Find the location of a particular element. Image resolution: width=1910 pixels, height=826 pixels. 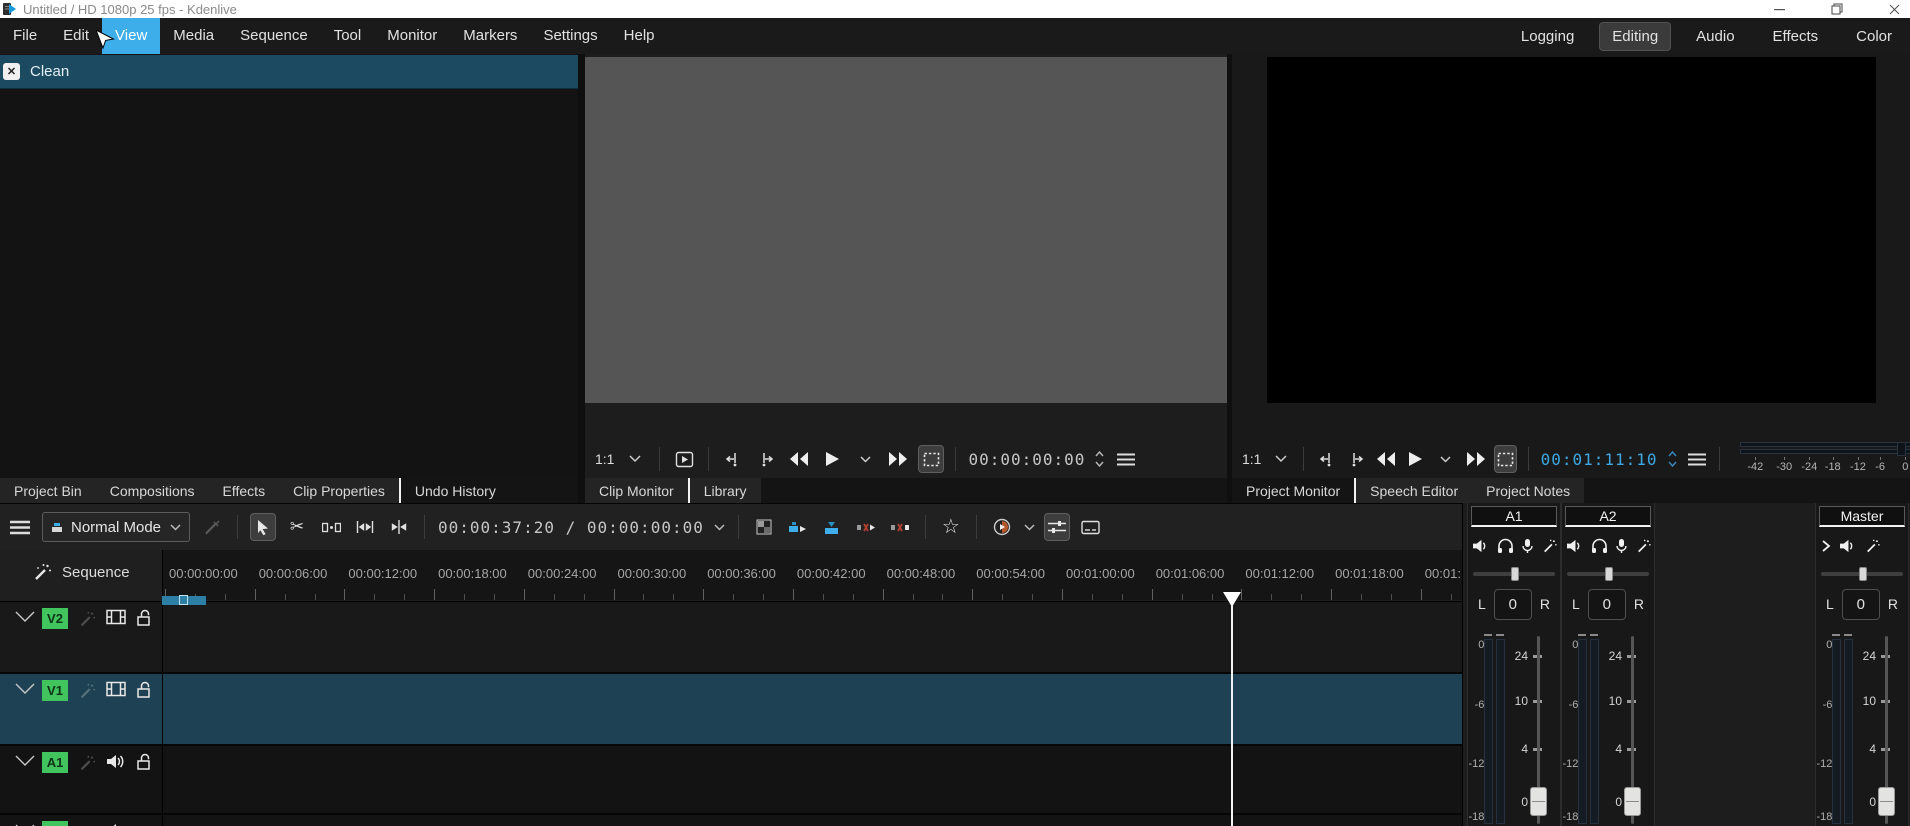

track-label: V1 is located at coordinates (55, 690).